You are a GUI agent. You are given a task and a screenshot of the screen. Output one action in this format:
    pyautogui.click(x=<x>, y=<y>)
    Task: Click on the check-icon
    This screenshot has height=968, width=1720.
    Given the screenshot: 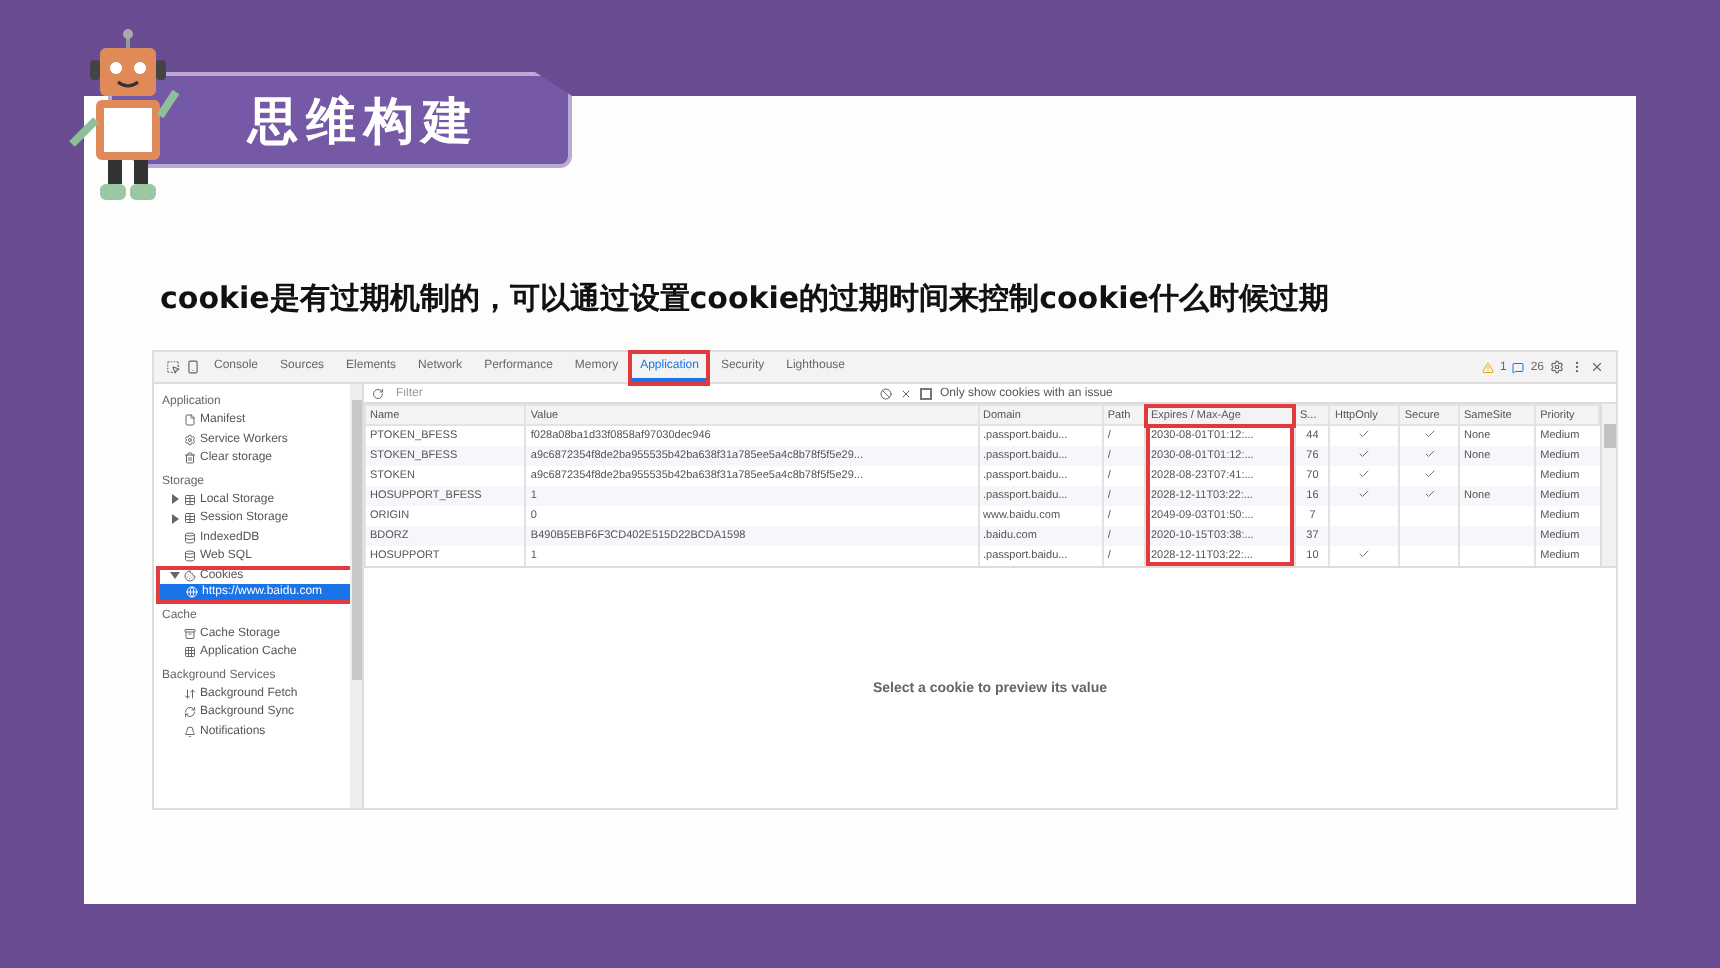 What is the action you would take?
    pyautogui.click(x=1364, y=554)
    